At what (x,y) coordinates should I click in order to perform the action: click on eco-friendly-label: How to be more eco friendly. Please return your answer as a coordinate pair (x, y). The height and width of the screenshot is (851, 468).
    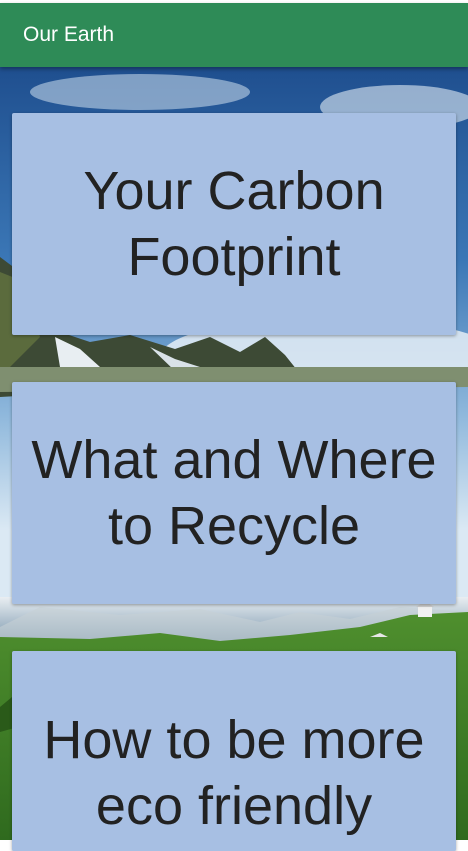
    Looking at the image, I should click on (234, 773).